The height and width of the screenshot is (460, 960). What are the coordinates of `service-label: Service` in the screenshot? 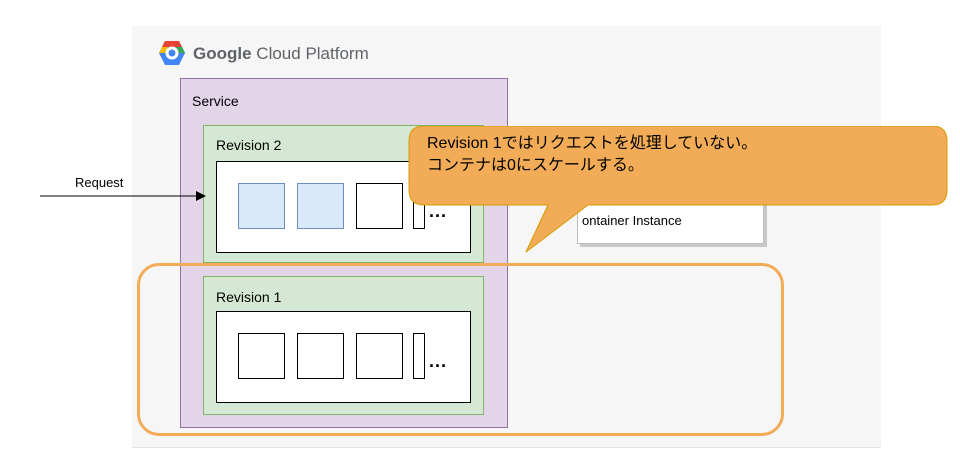 It's located at (215, 101).